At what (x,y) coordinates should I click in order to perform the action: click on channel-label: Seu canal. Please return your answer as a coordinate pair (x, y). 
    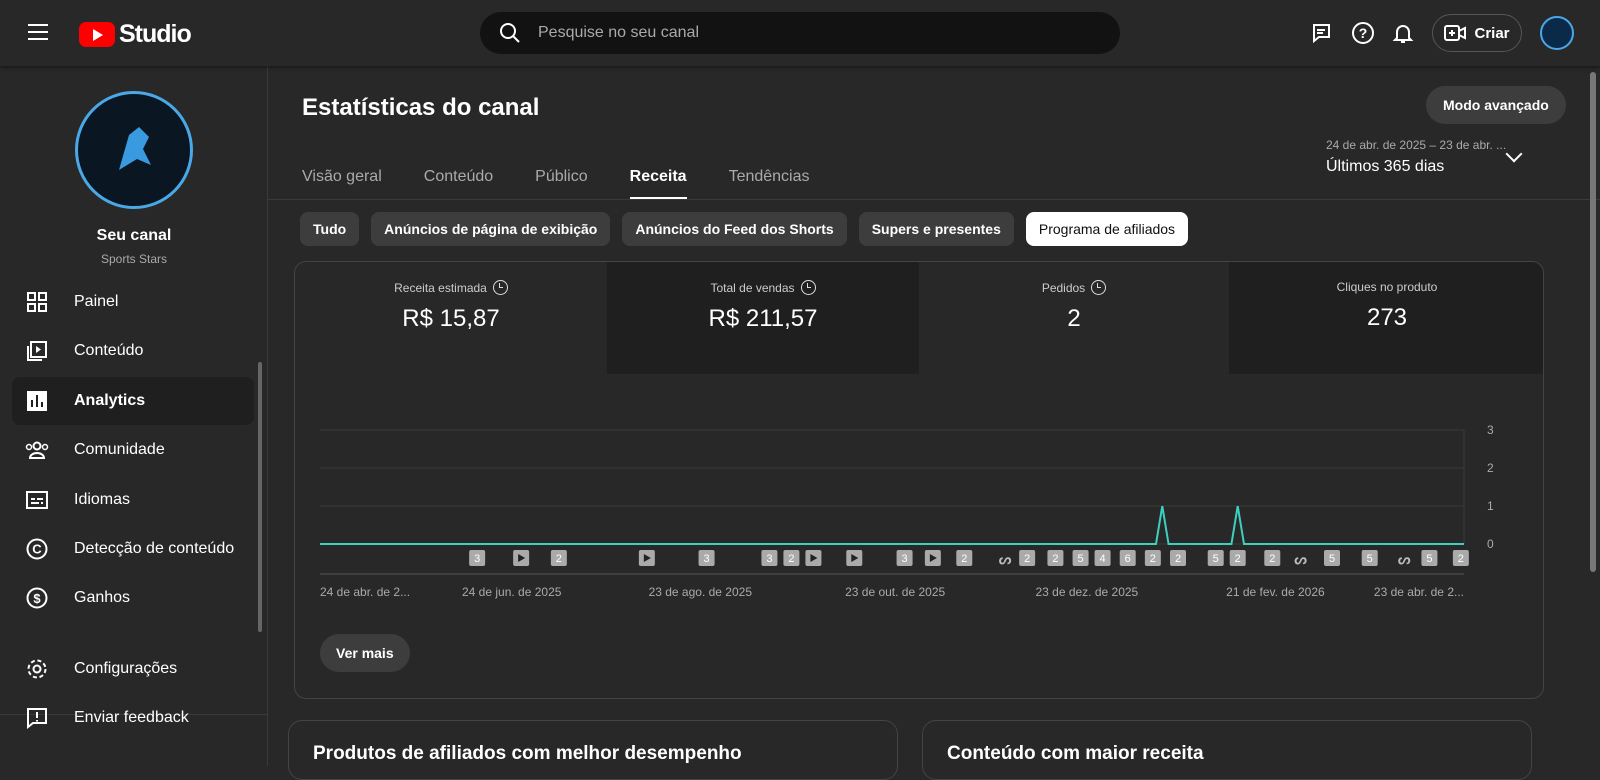
    Looking at the image, I should click on (134, 235).